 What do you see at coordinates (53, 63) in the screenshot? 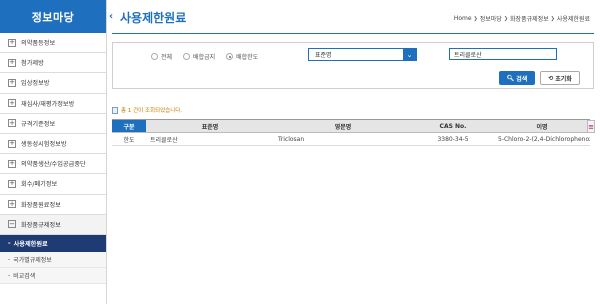
I see `sidebar-item-additives: + 첨가제방` at bounding box center [53, 63].